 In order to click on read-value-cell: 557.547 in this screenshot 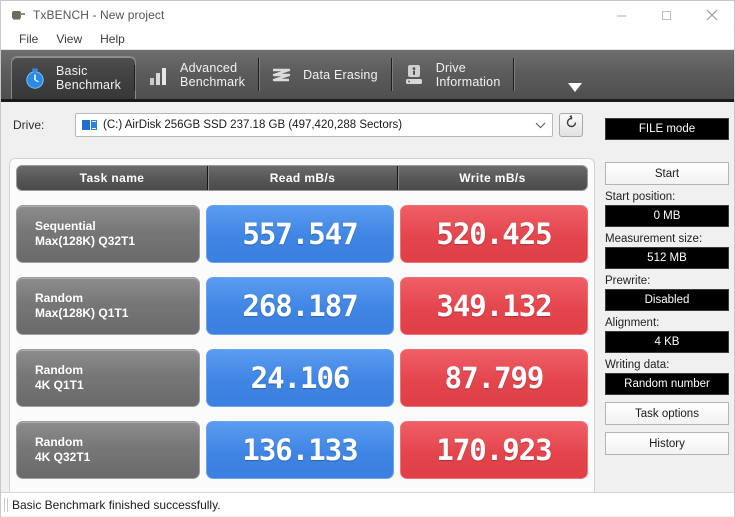, I will do `click(300, 234)`.